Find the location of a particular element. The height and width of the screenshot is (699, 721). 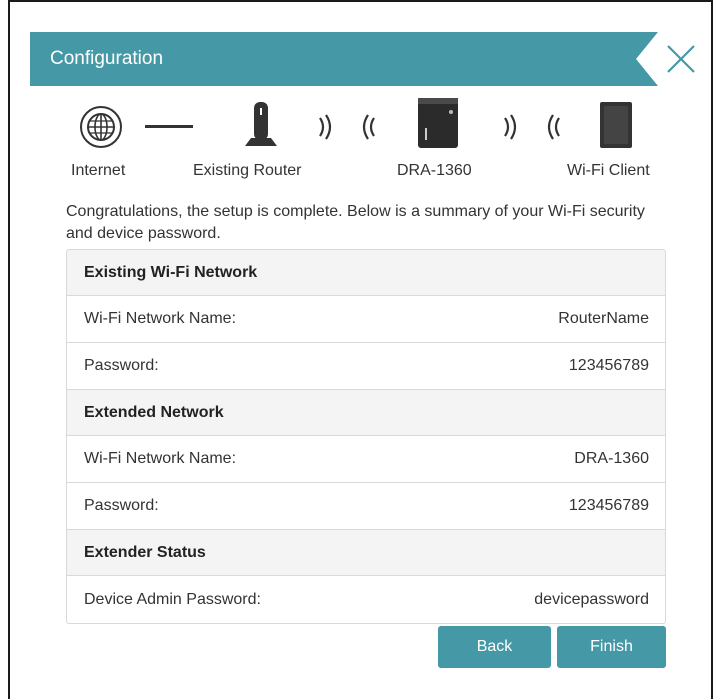

extender-icon is located at coordinates (438, 123).